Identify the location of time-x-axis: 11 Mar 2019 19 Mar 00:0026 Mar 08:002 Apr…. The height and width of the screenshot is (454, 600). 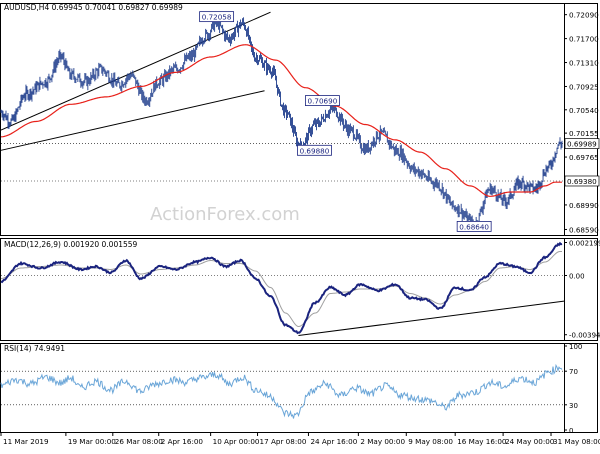
(300, 439).